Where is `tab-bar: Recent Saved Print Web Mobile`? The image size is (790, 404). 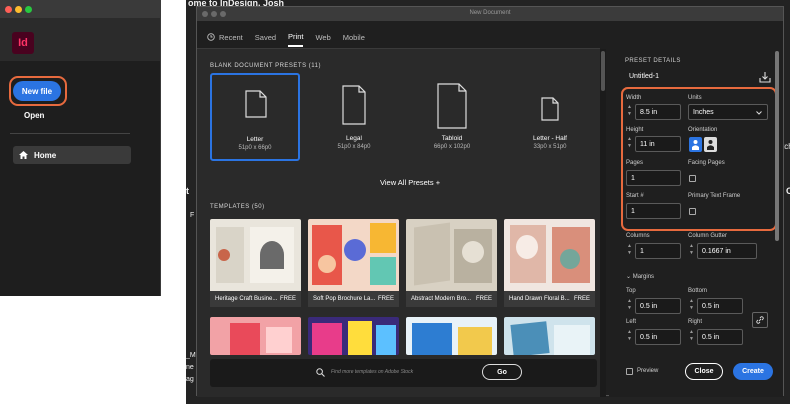 tab-bar: Recent Saved Print Web Mobile is located at coordinates (286, 37).